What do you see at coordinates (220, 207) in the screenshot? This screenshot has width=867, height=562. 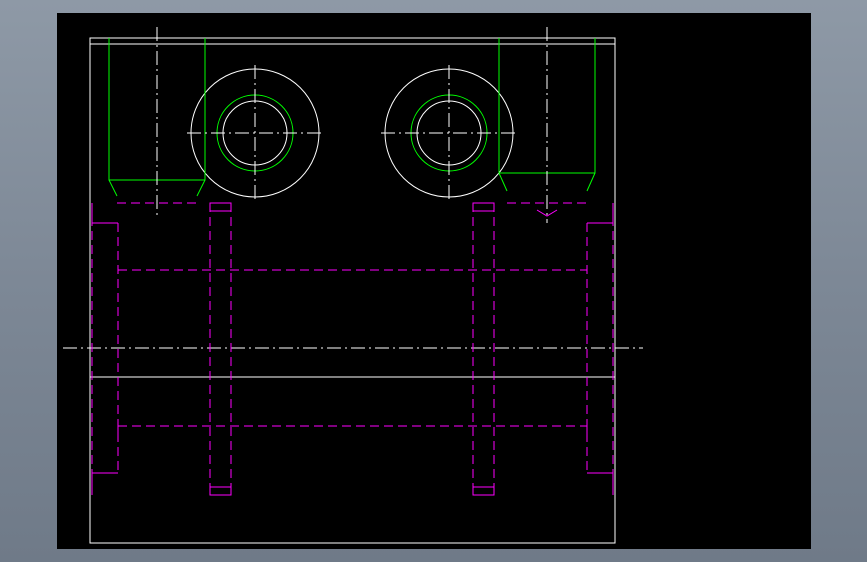 I see `bore-cap-top-left` at bounding box center [220, 207].